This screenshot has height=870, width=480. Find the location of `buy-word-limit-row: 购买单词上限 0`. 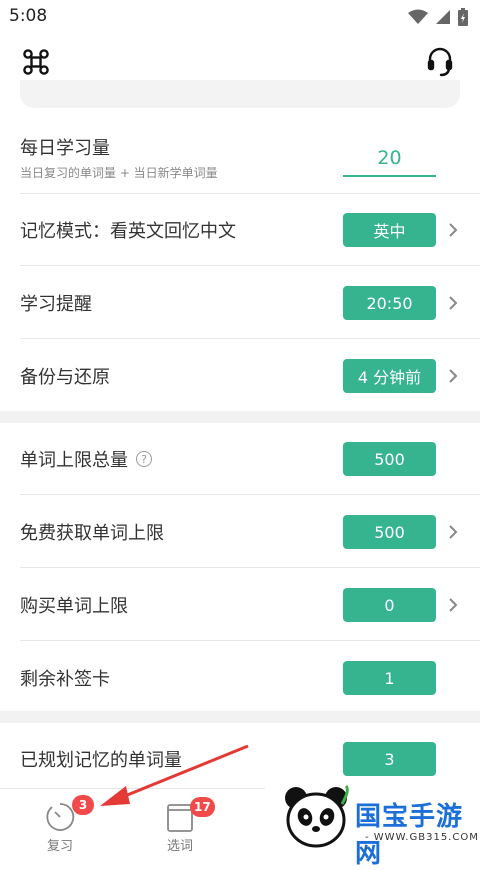

buy-word-limit-row: 购买单词上限 0 is located at coordinates (240, 605).